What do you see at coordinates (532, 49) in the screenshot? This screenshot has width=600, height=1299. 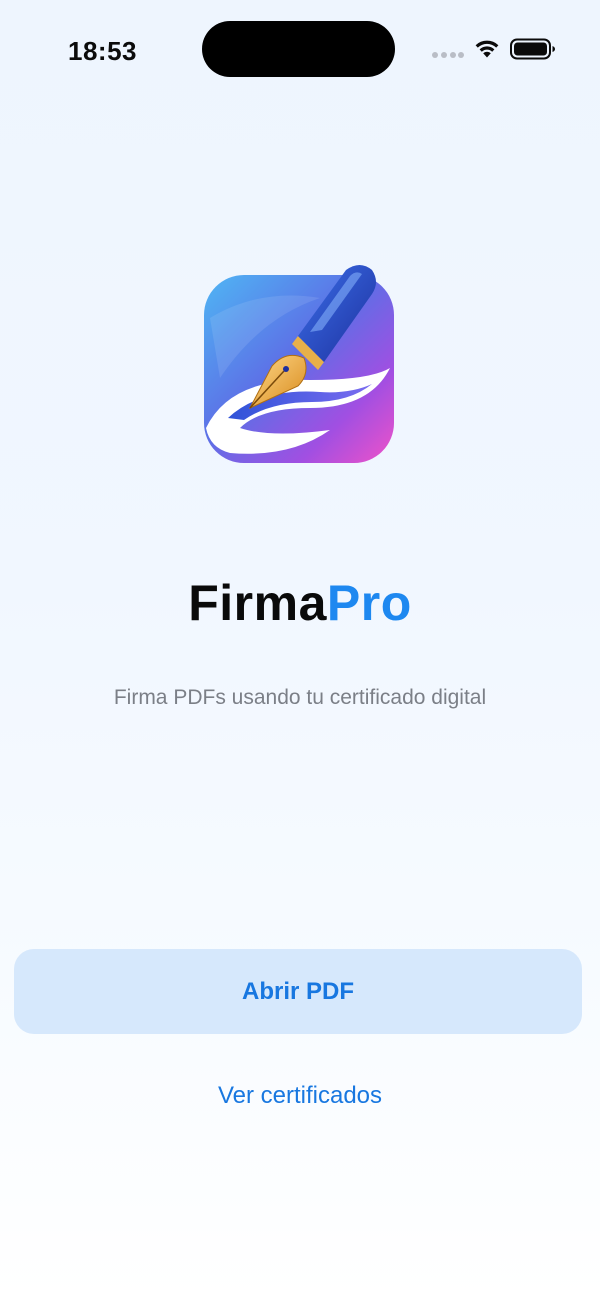 I see `battery-icon` at bounding box center [532, 49].